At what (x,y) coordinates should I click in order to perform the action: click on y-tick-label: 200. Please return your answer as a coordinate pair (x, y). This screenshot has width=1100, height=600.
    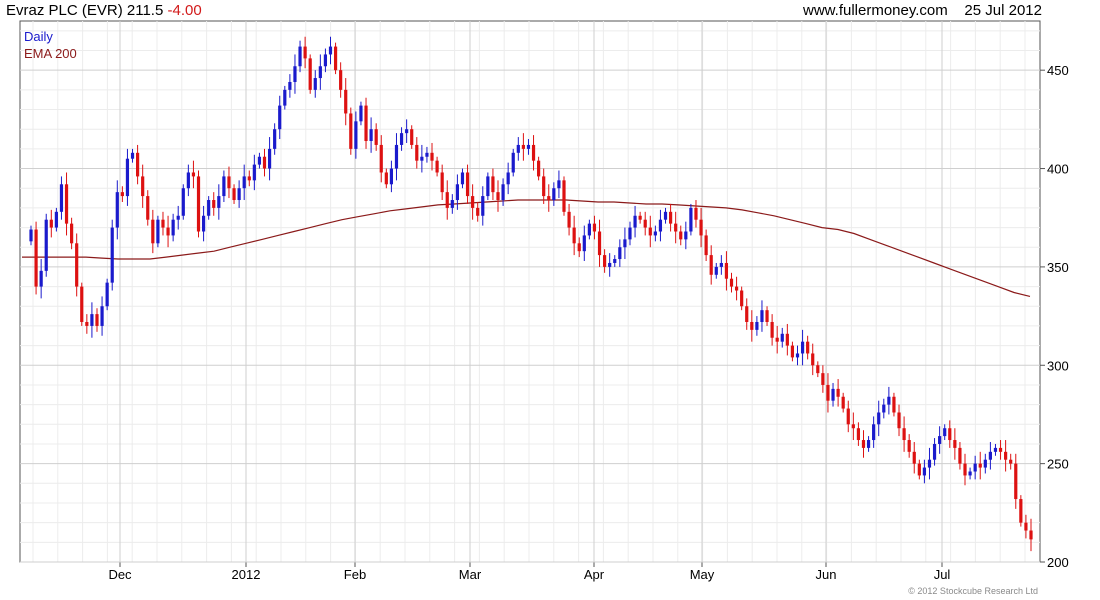
    Looking at the image, I should click on (1058, 562).